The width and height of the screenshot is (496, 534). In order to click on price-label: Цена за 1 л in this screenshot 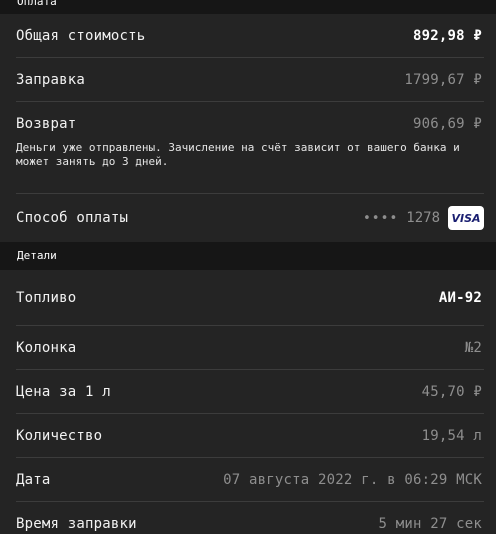, I will do `click(63, 391)`.